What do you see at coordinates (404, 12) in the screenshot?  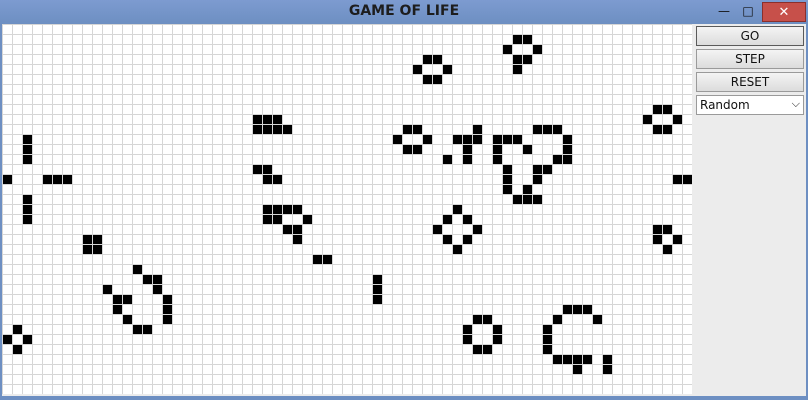 I see `title-bar: GAME OF LIFE — □ ✕` at bounding box center [404, 12].